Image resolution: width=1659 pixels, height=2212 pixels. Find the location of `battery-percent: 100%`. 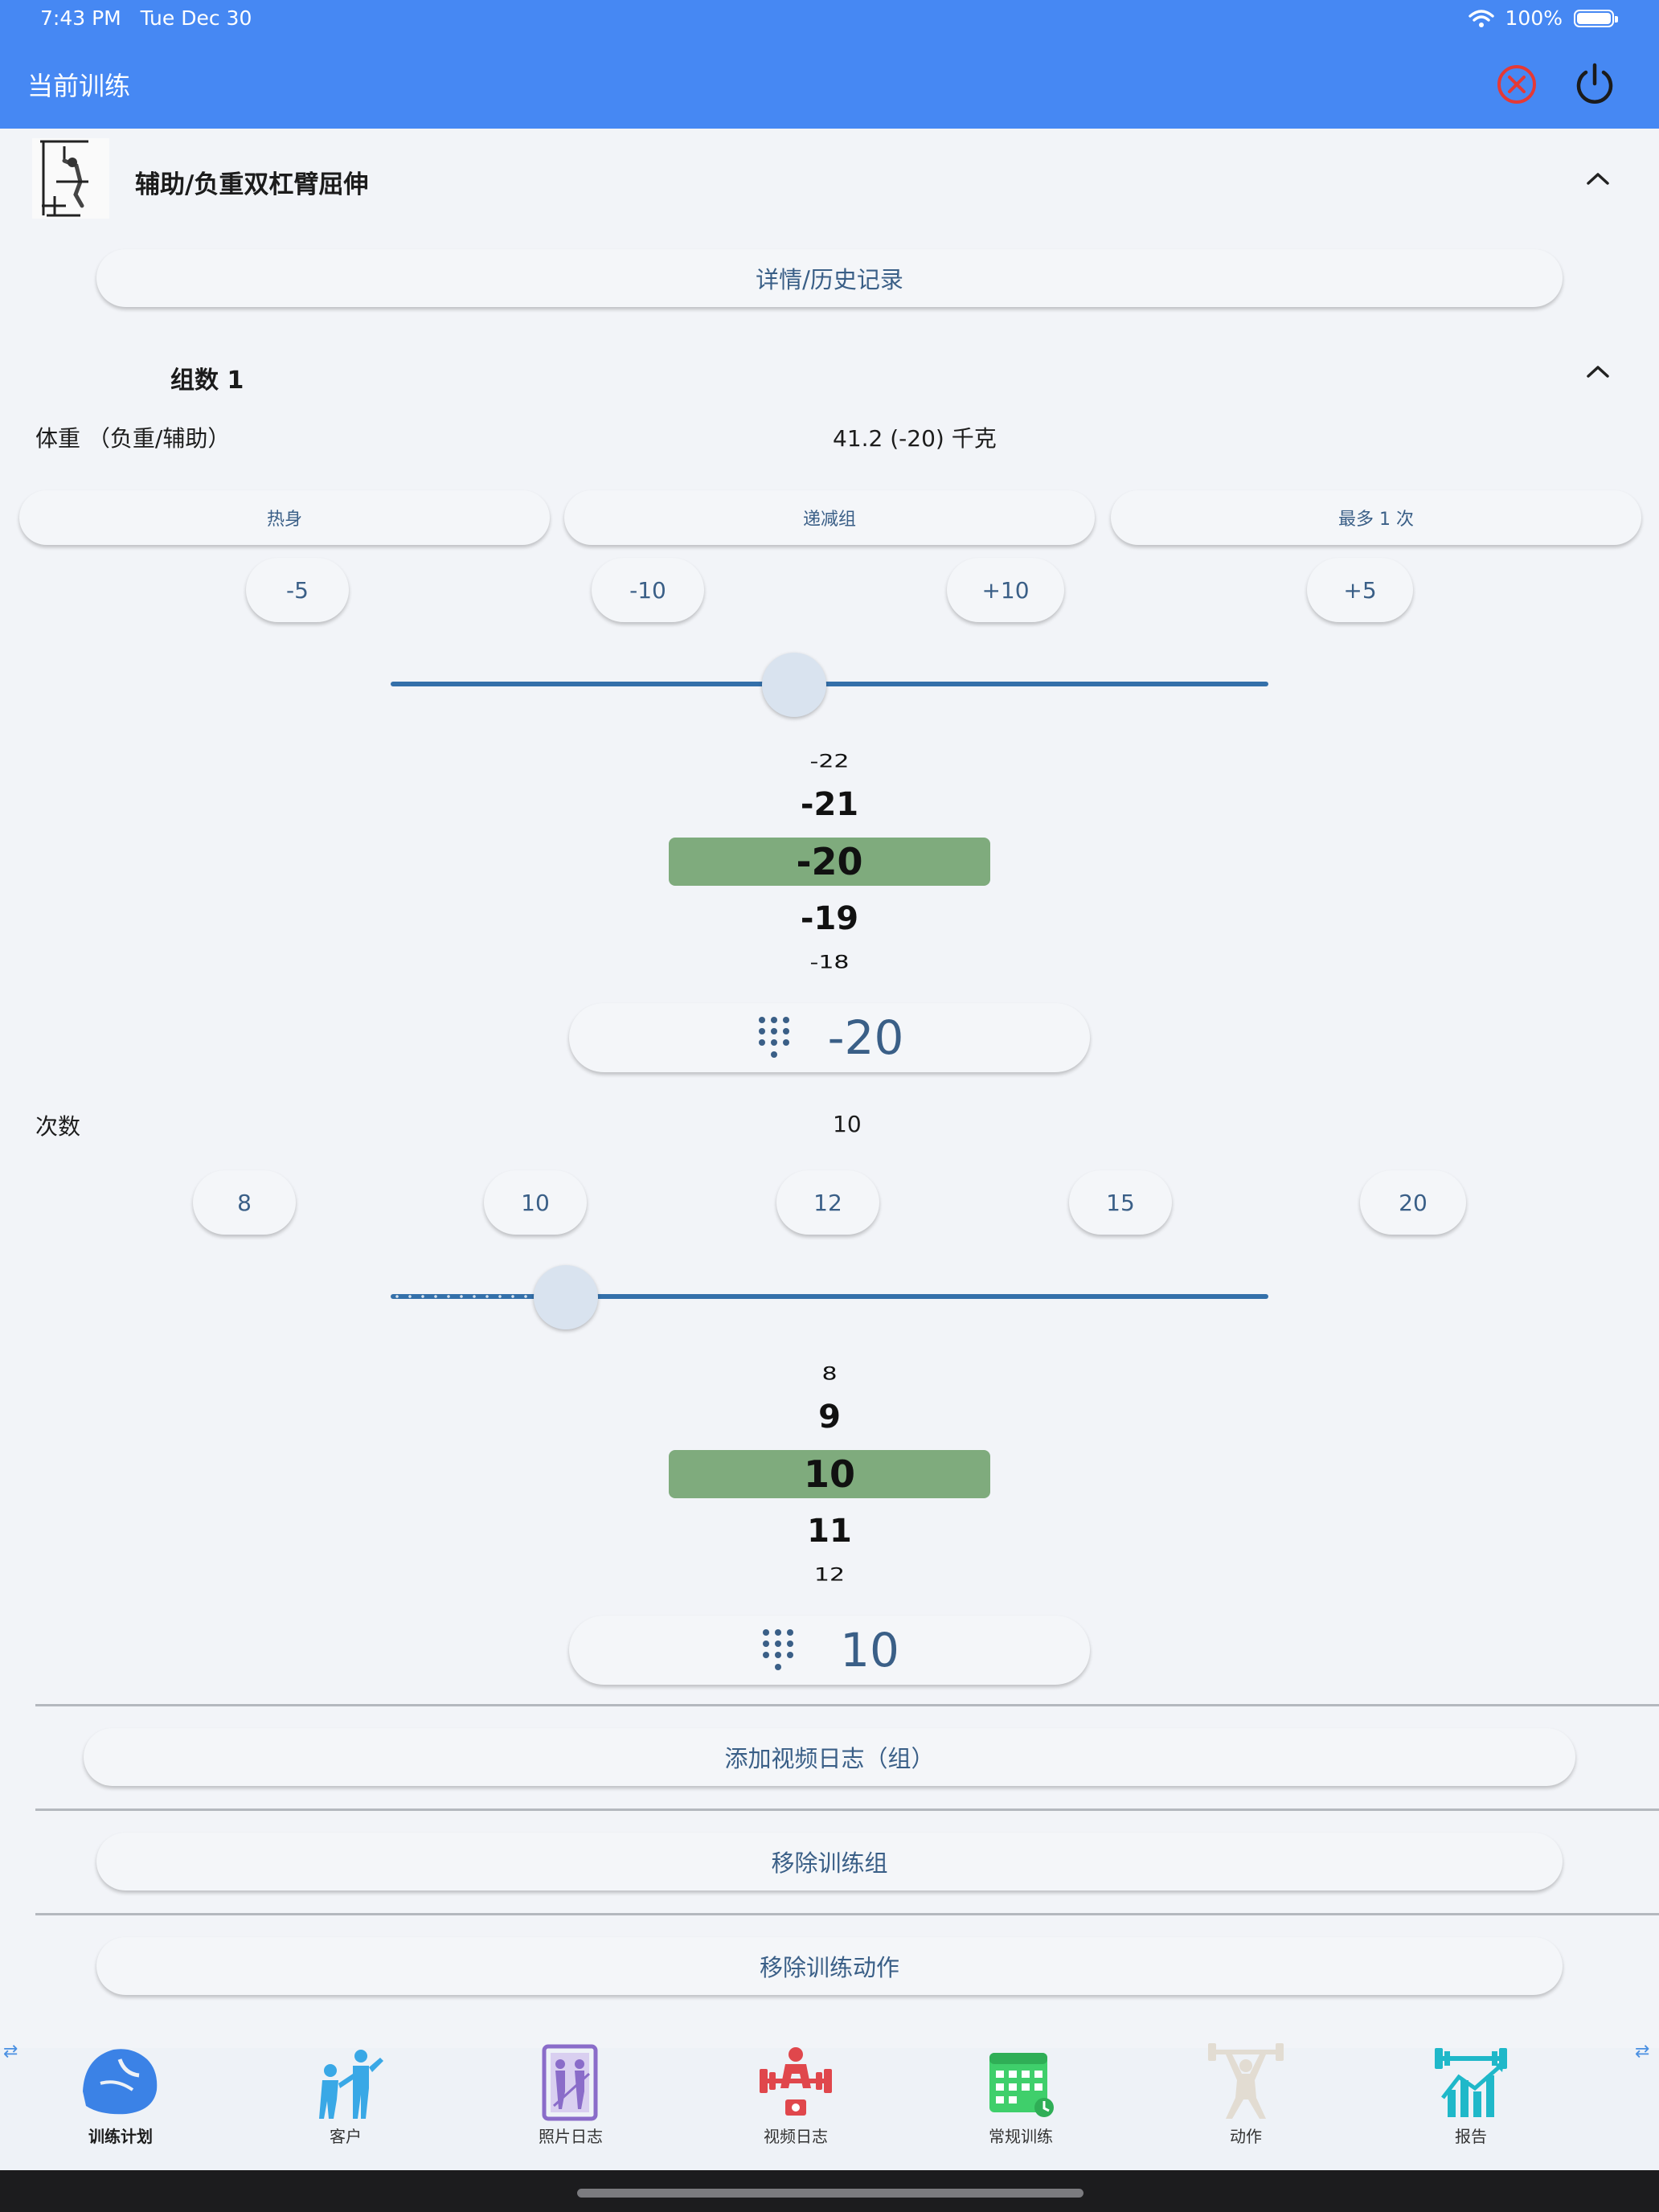

battery-percent: 100% is located at coordinates (1534, 18).